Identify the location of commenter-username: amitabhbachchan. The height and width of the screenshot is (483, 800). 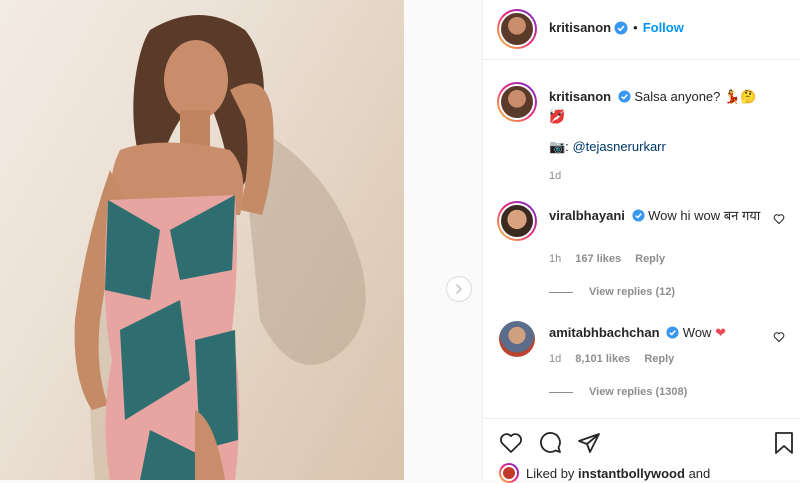
(604, 332).